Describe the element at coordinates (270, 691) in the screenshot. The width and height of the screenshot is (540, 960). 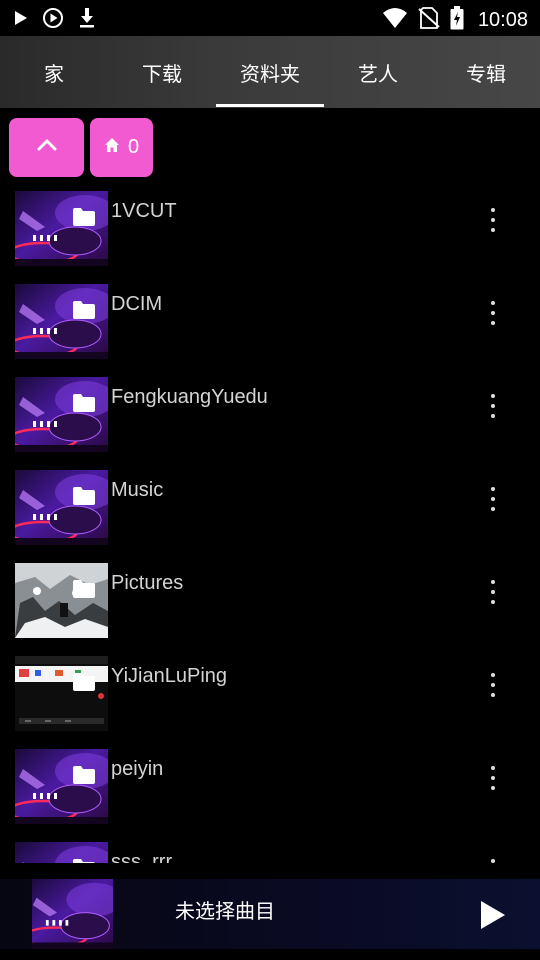
I see `folder-row: YiJianLuPing` at that location.